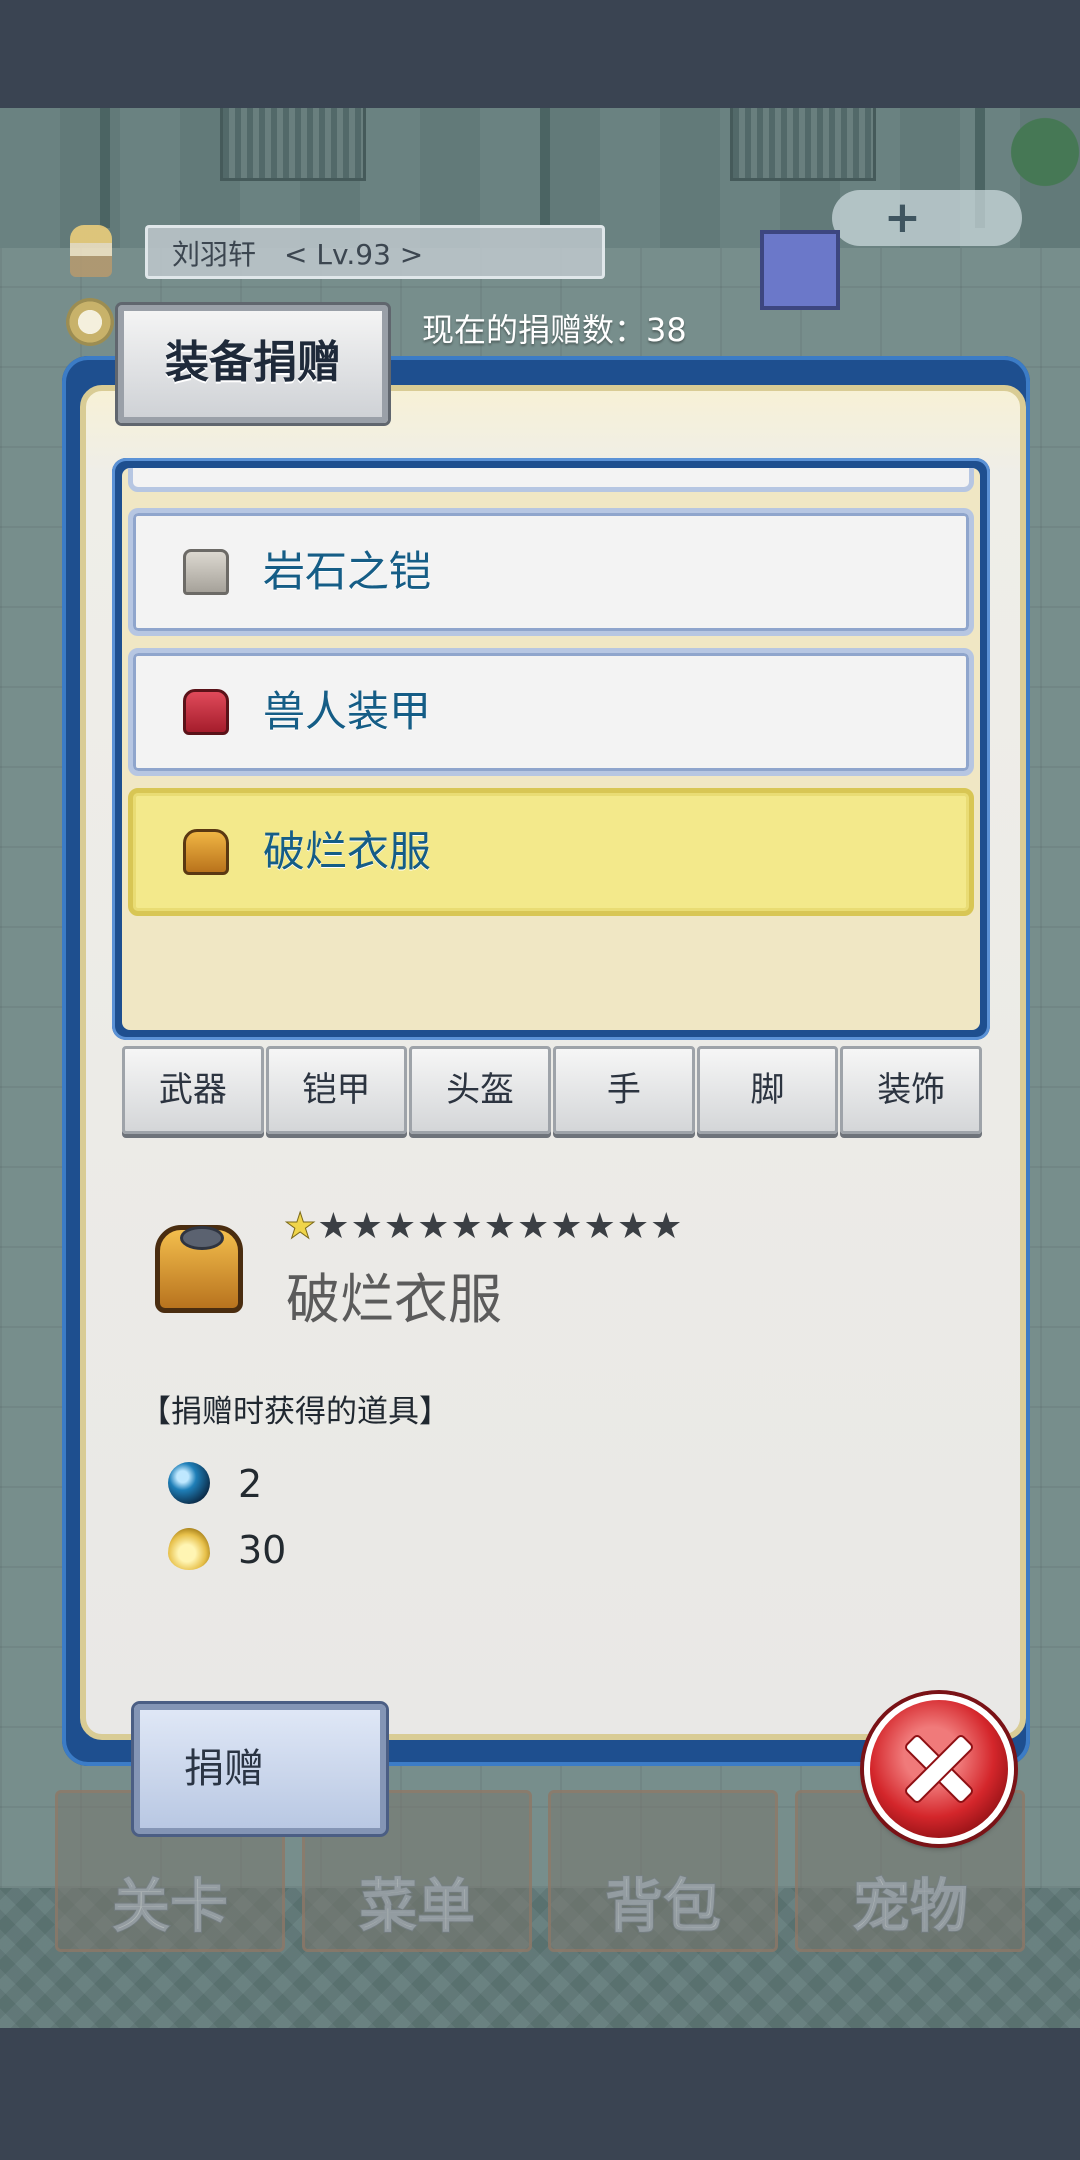  I want to click on donation-count: 现在的捐赠数：38, so click(554, 330).